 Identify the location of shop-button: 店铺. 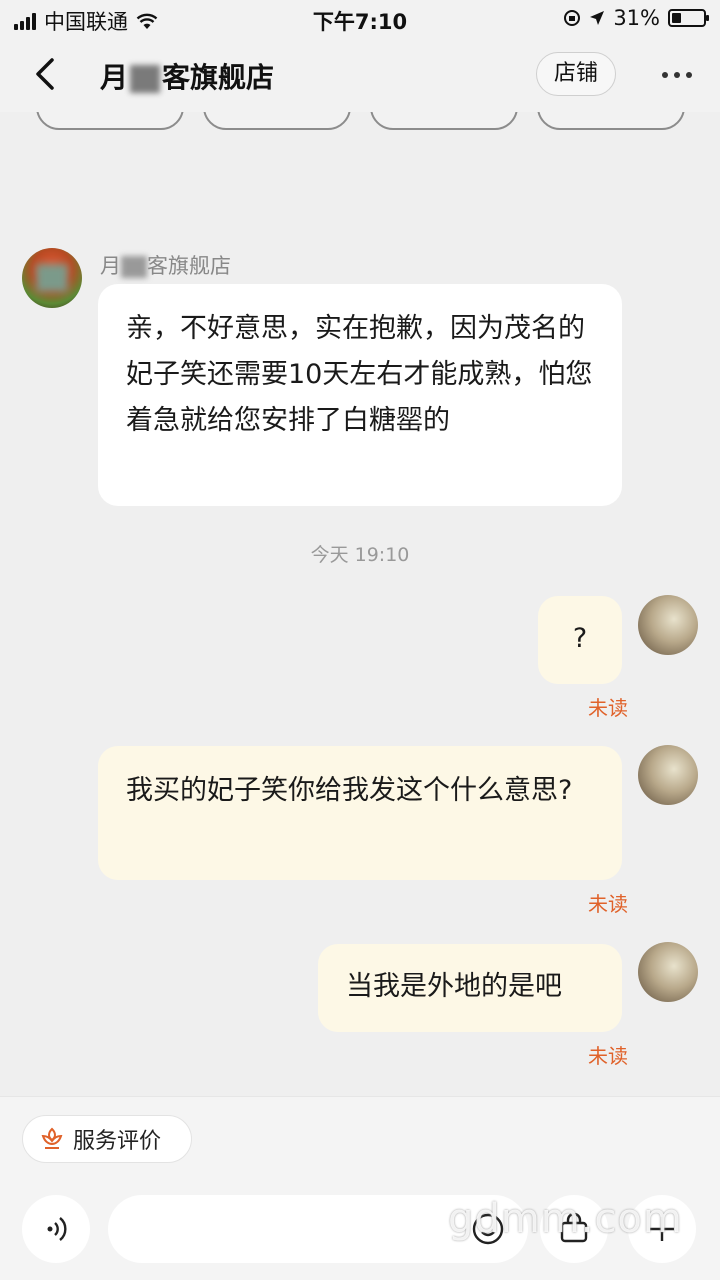
(576, 74).